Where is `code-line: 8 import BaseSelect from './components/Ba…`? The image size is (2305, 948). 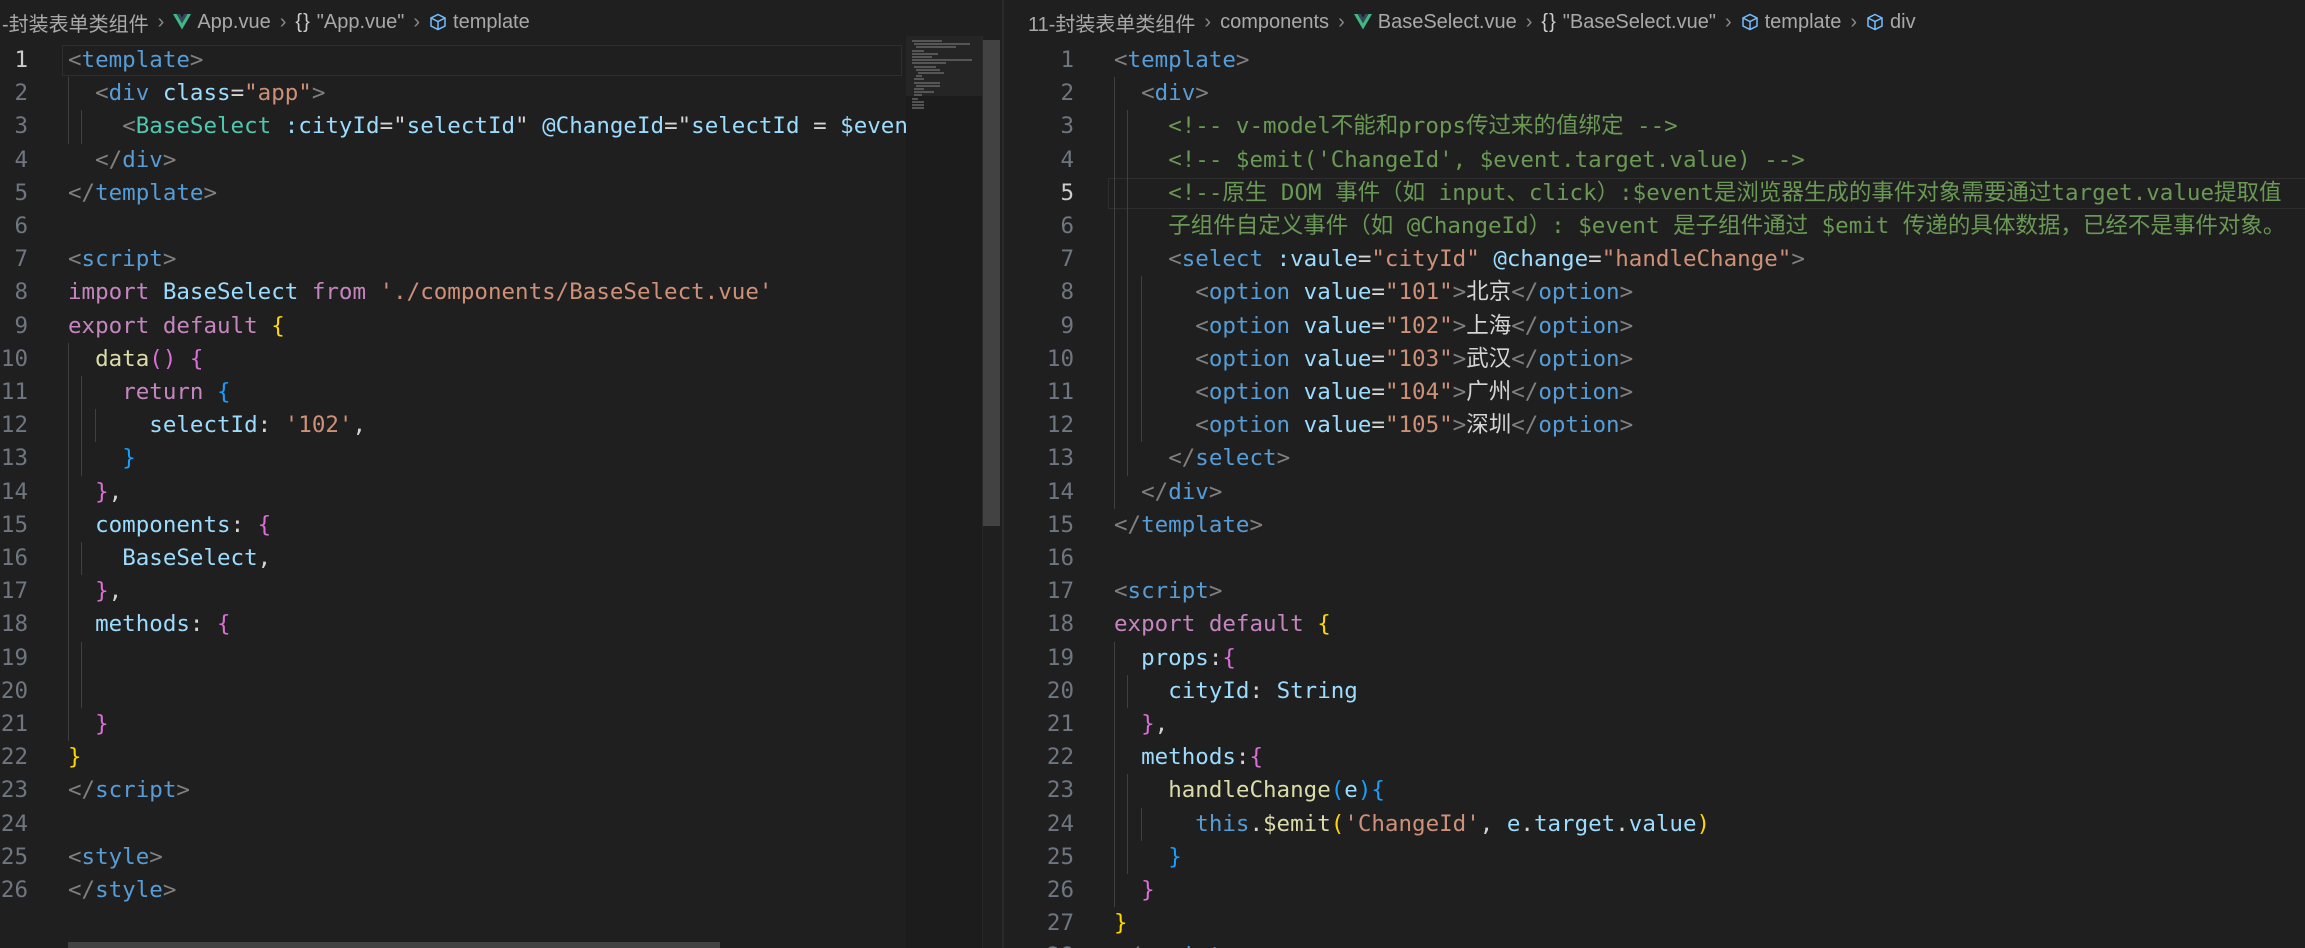
code-line: 8 import BaseSelect from './components/Ba… is located at coordinates (501, 292).